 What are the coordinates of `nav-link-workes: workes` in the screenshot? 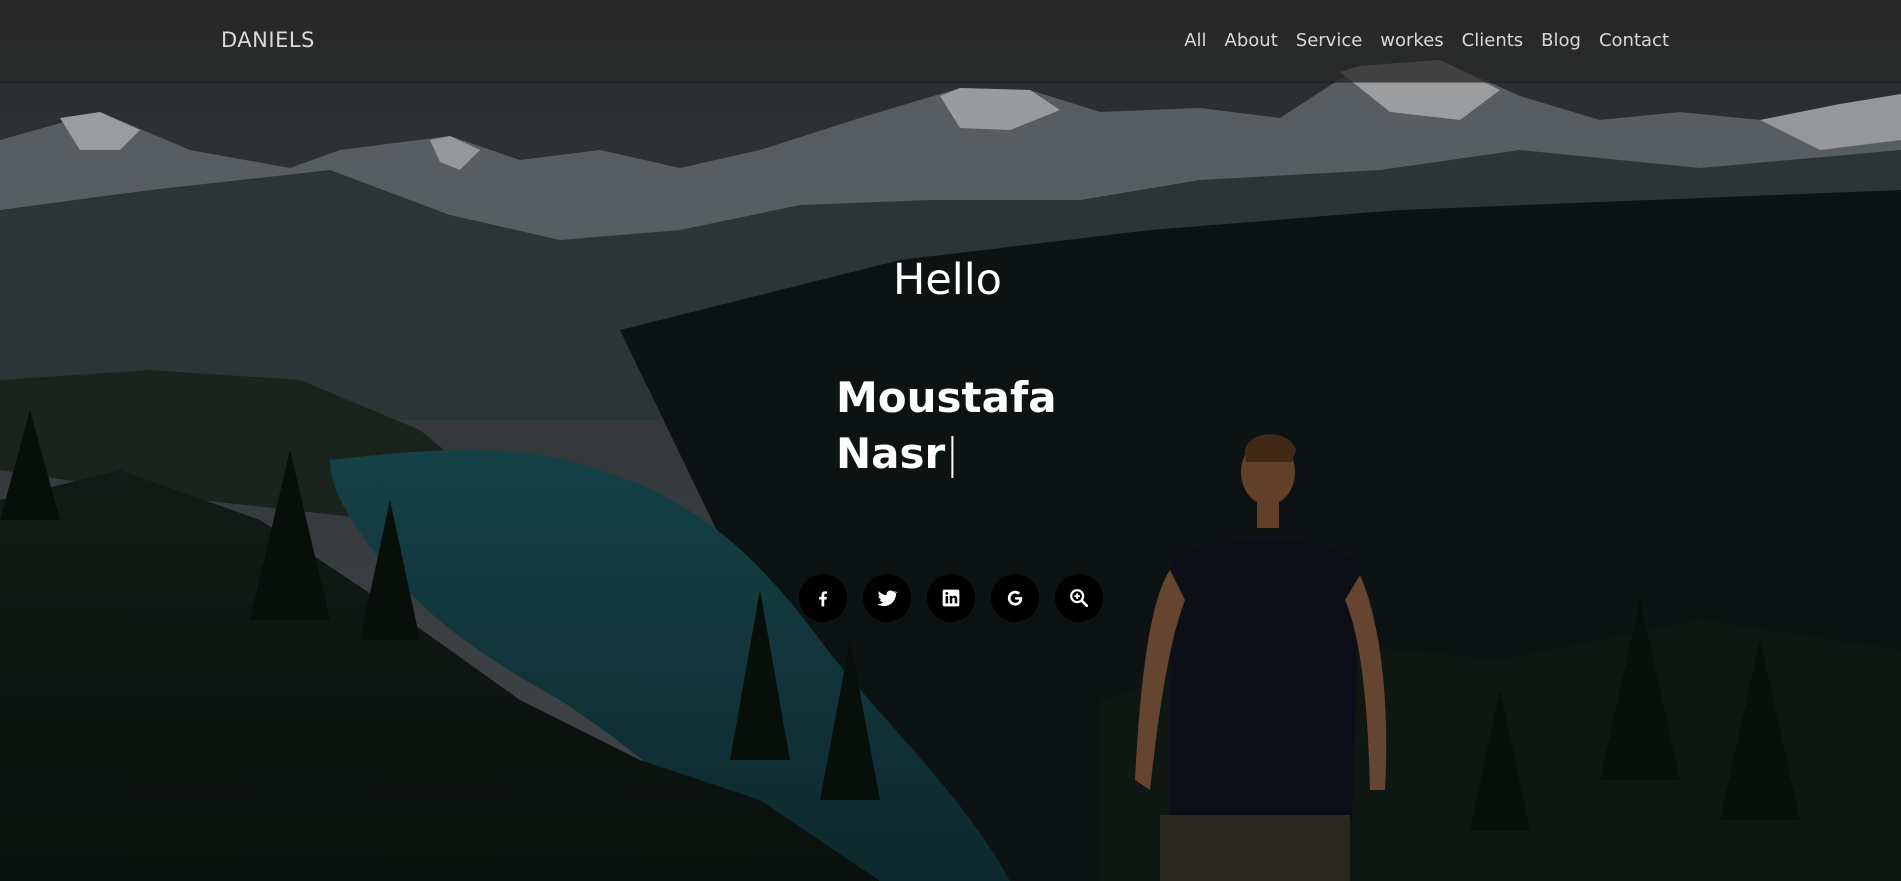 It's located at (1411, 40).